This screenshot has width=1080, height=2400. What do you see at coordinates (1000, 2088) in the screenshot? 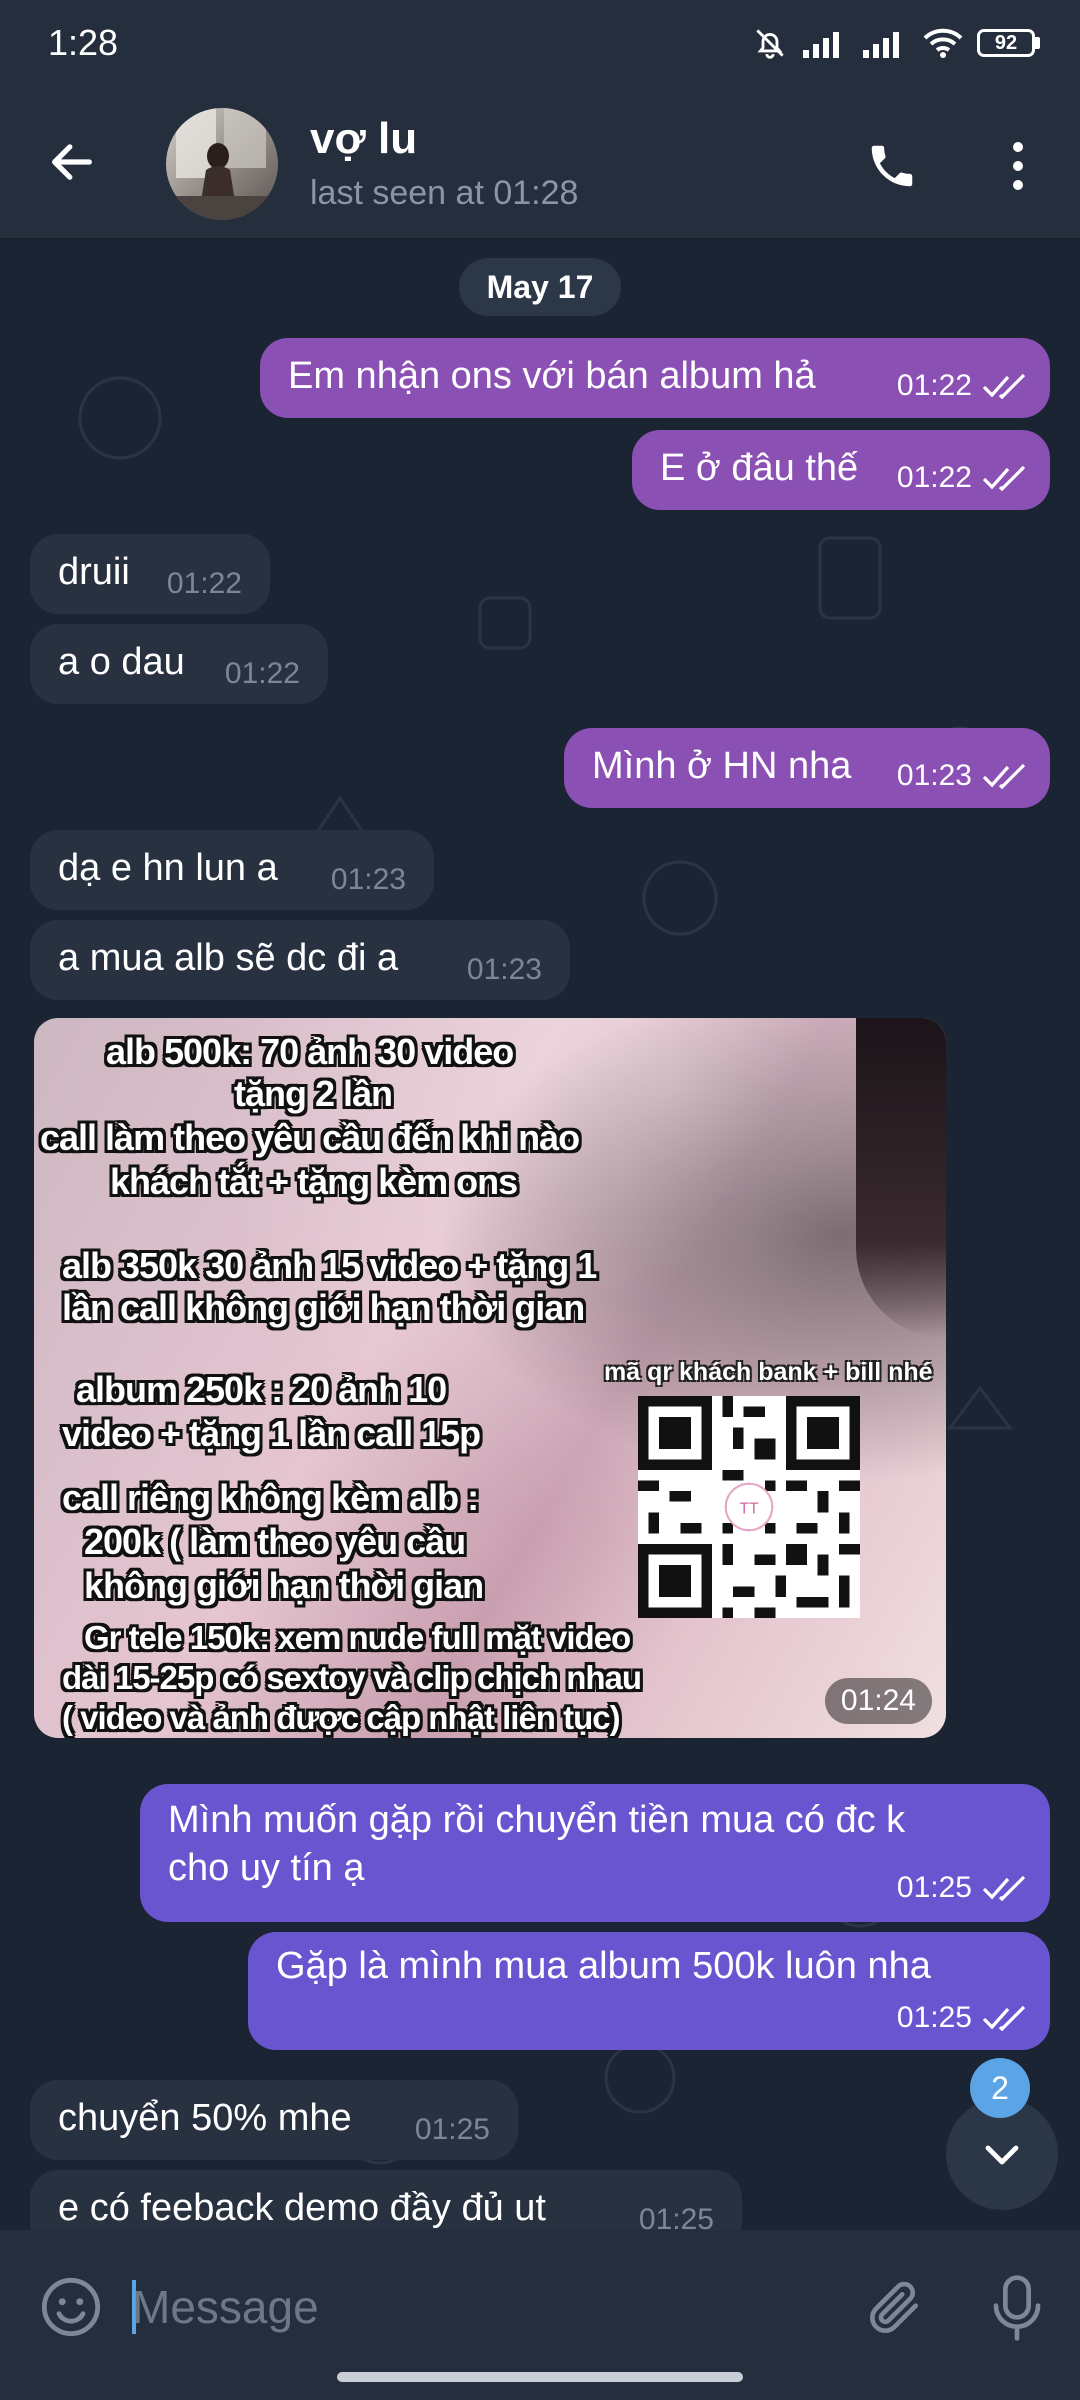
I see `unread-count-badge: 2` at bounding box center [1000, 2088].